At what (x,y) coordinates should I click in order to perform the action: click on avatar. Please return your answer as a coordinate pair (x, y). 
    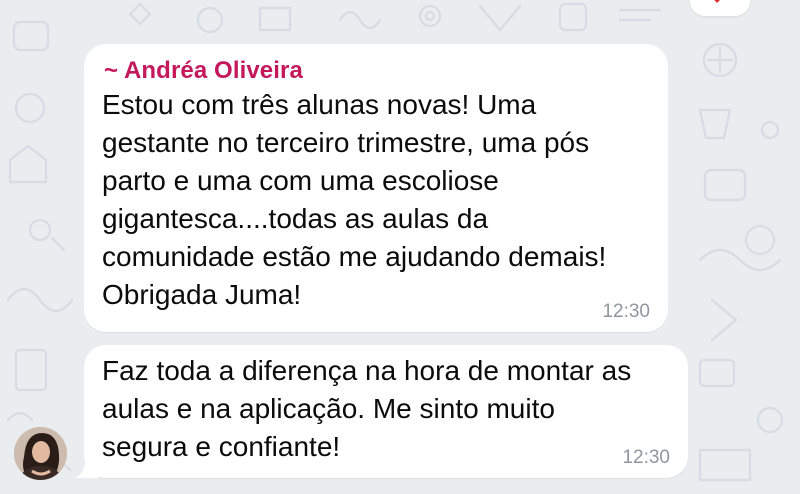
    Looking at the image, I should click on (40, 453).